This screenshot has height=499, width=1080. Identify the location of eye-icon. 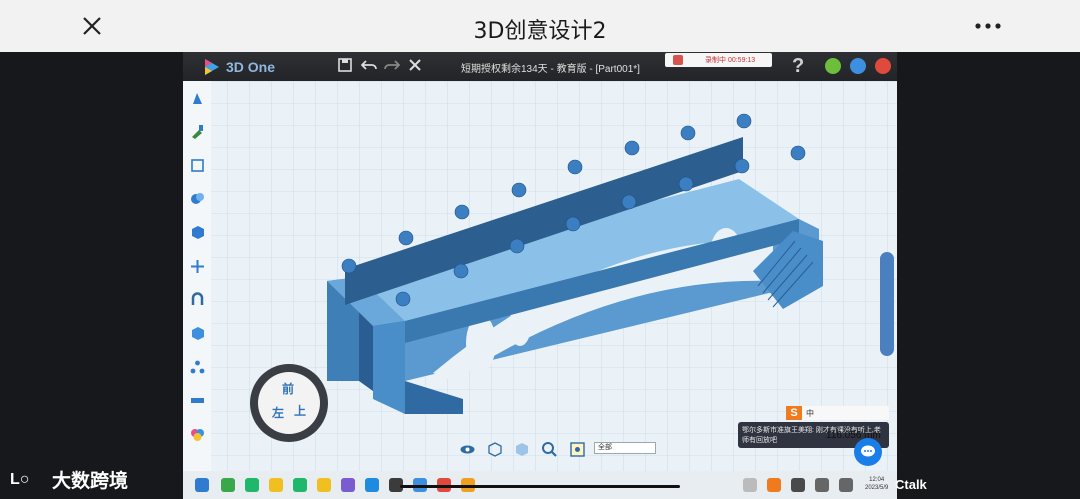
(467, 449).